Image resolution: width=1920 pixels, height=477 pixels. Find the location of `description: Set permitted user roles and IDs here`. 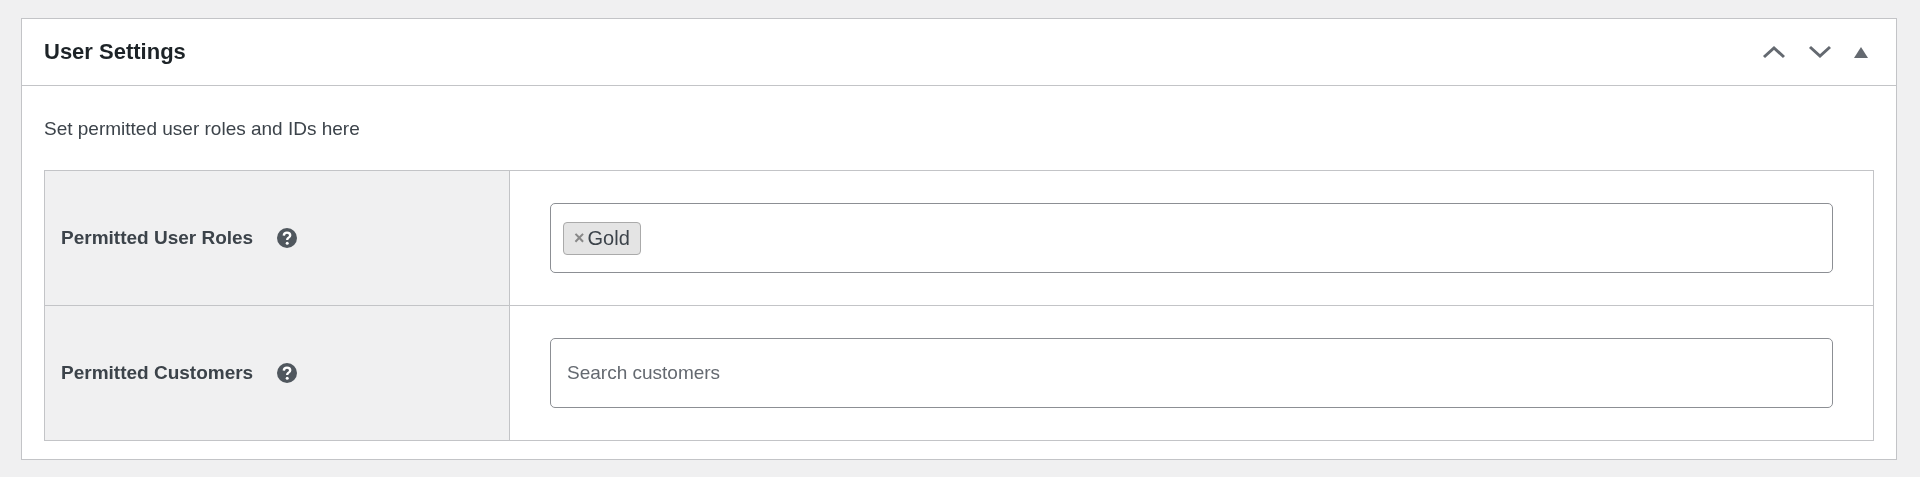

description: Set permitted user roles and IDs here is located at coordinates (202, 129).